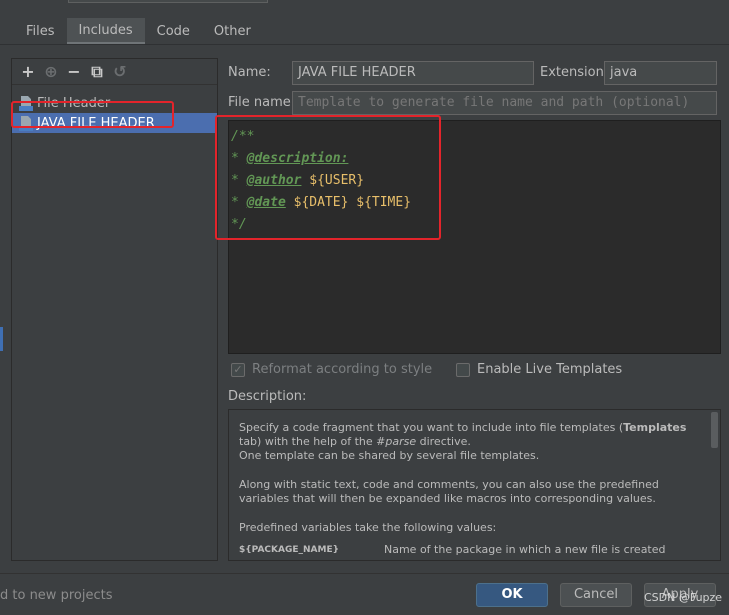 The height and width of the screenshot is (615, 729). I want to click on add-icon: +, so click(28, 72).